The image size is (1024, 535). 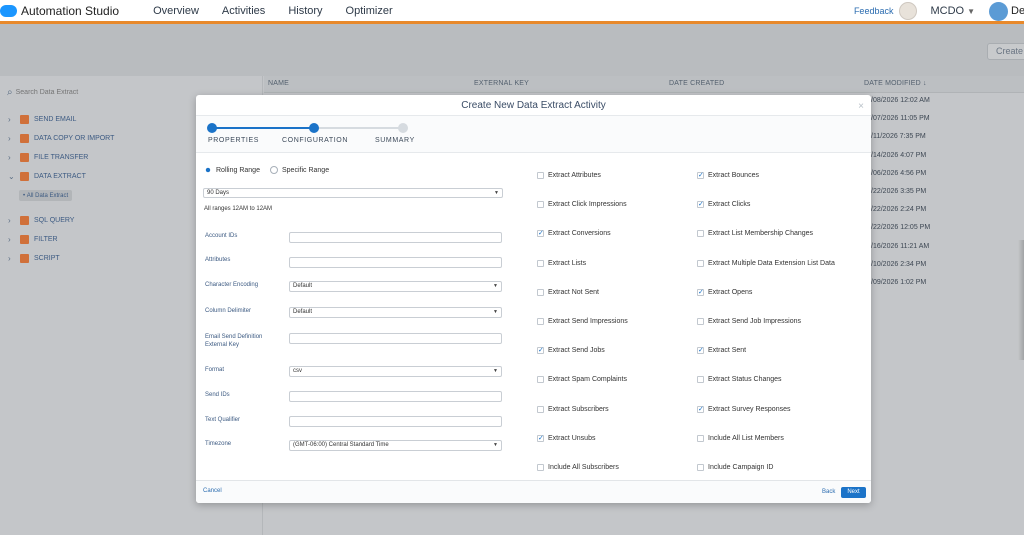 I want to click on step-dot-properties, so click(x=212, y=128).